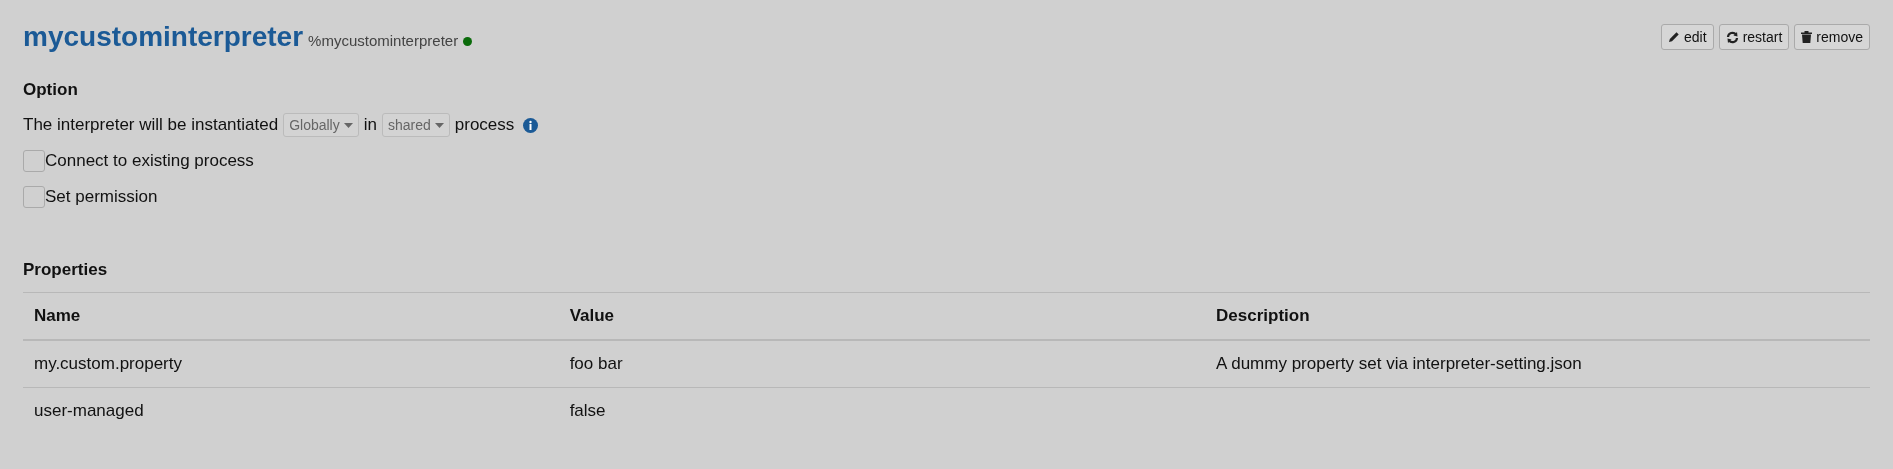  Describe the element at coordinates (370, 125) in the screenshot. I see `option-text: in` at that location.